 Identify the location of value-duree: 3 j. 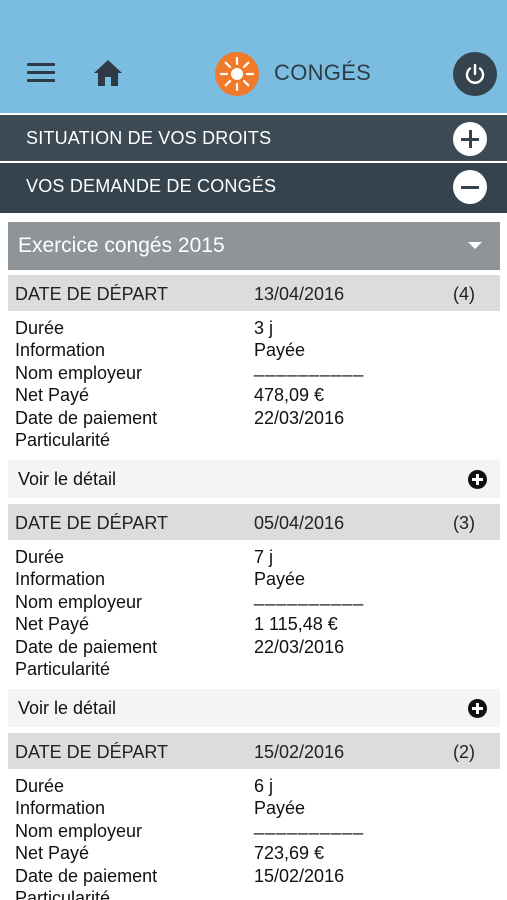
(264, 328).